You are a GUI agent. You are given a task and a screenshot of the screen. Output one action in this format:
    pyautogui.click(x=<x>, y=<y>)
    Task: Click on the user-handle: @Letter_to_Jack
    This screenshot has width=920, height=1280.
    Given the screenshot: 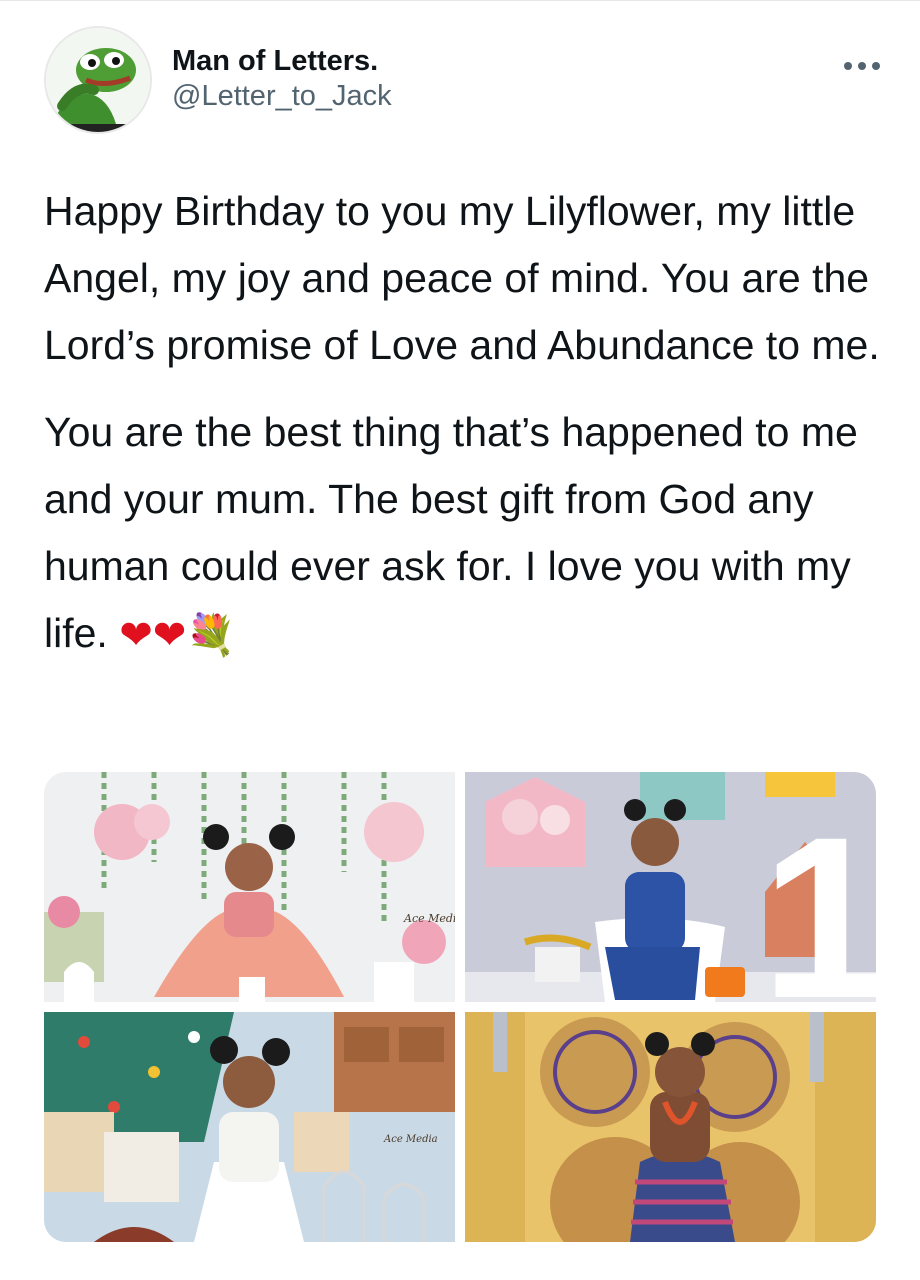 What is the action you would take?
    pyautogui.click(x=282, y=96)
    